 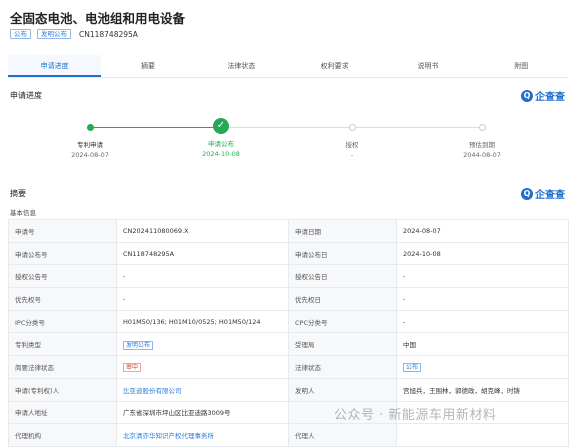 I want to click on check-icon: ✓, so click(x=221, y=126).